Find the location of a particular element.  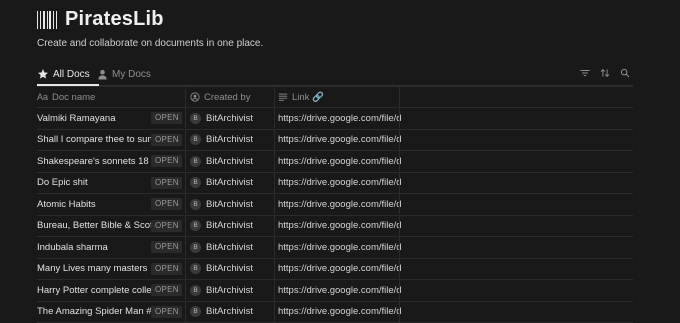

sort-icon is located at coordinates (605, 73).